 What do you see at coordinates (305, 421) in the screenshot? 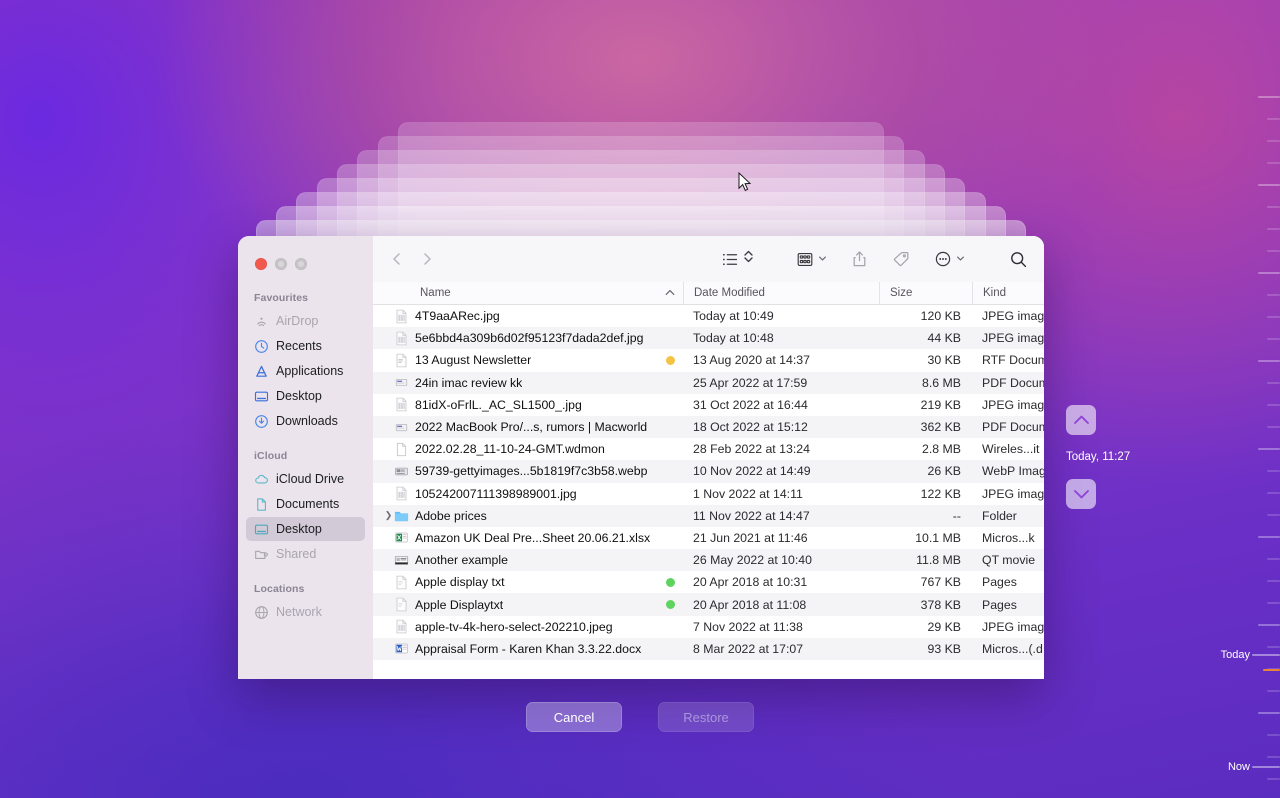
I see `sidebar-item-downloads: Downloads` at bounding box center [305, 421].